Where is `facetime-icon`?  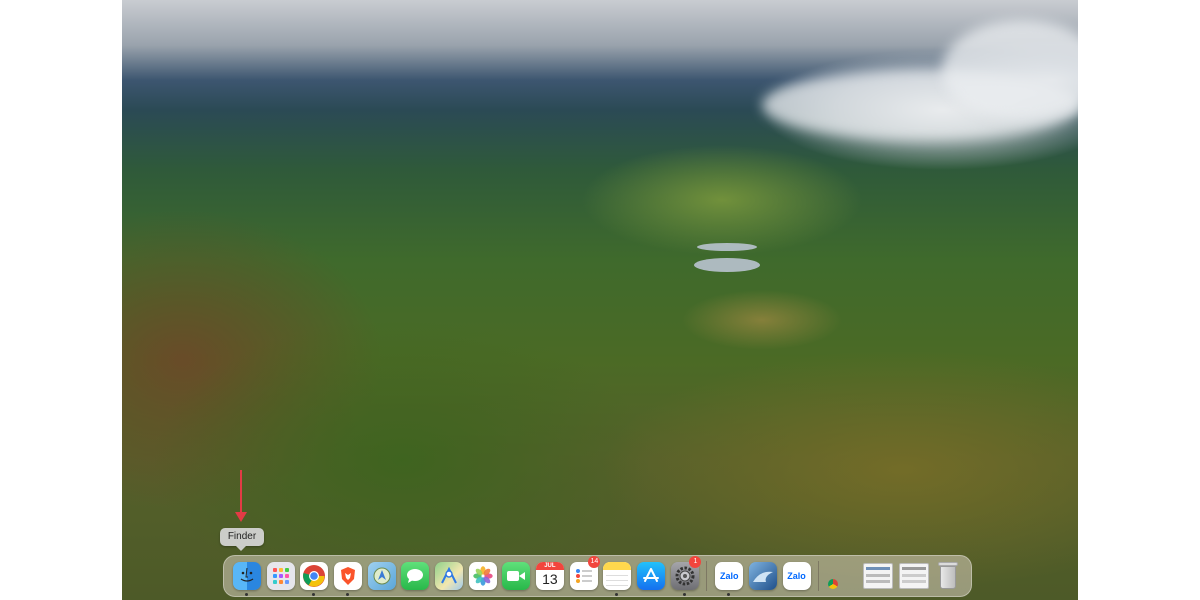
facetime-icon is located at coordinates (516, 576).